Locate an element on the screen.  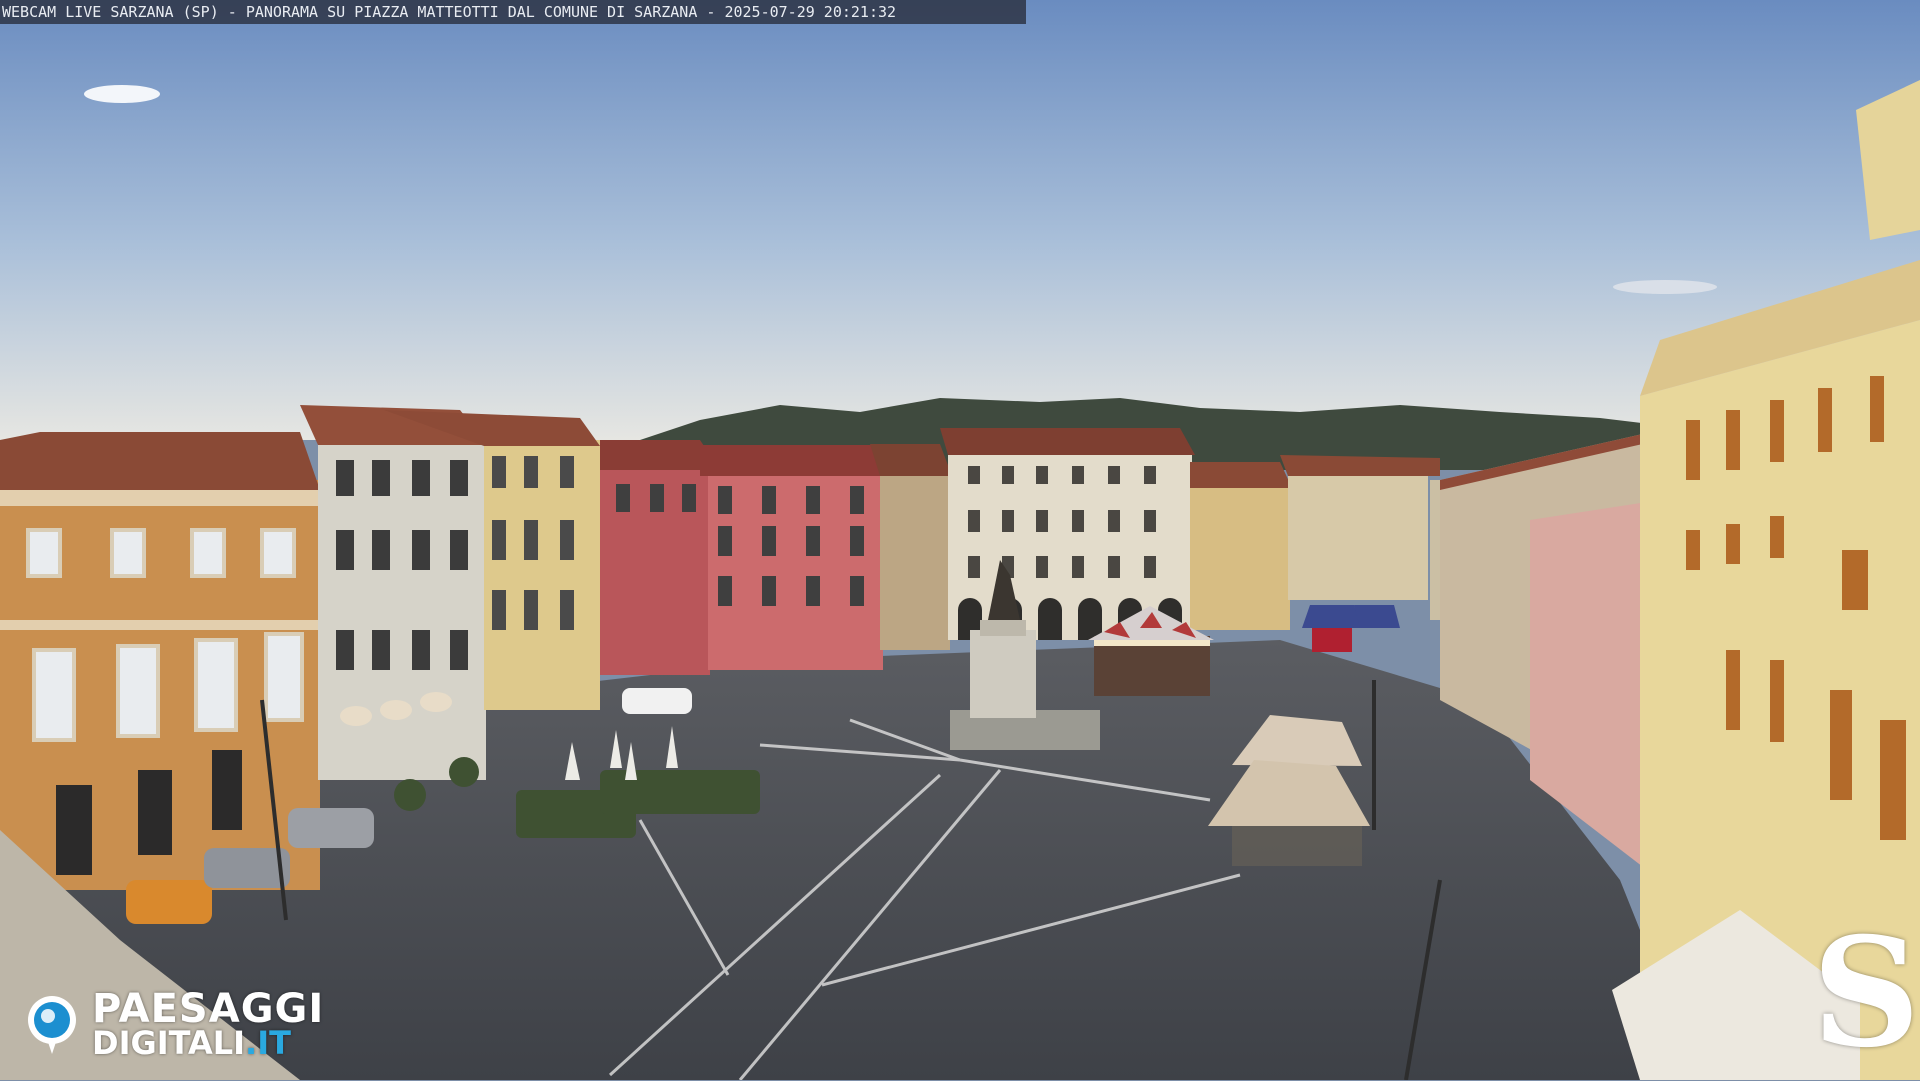
building-grey is located at coordinates (394, 592).